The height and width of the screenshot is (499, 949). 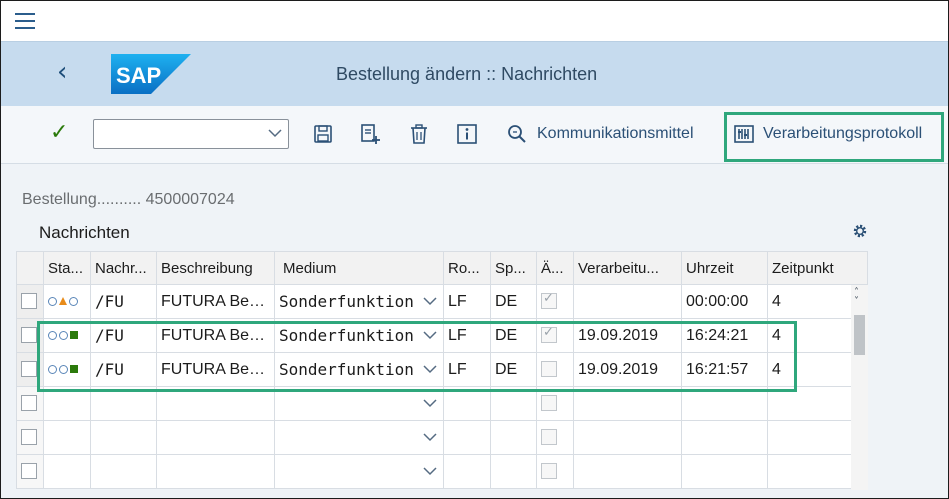 What do you see at coordinates (25, 21) in the screenshot?
I see `menu-icon` at bounding box center [25, 21].